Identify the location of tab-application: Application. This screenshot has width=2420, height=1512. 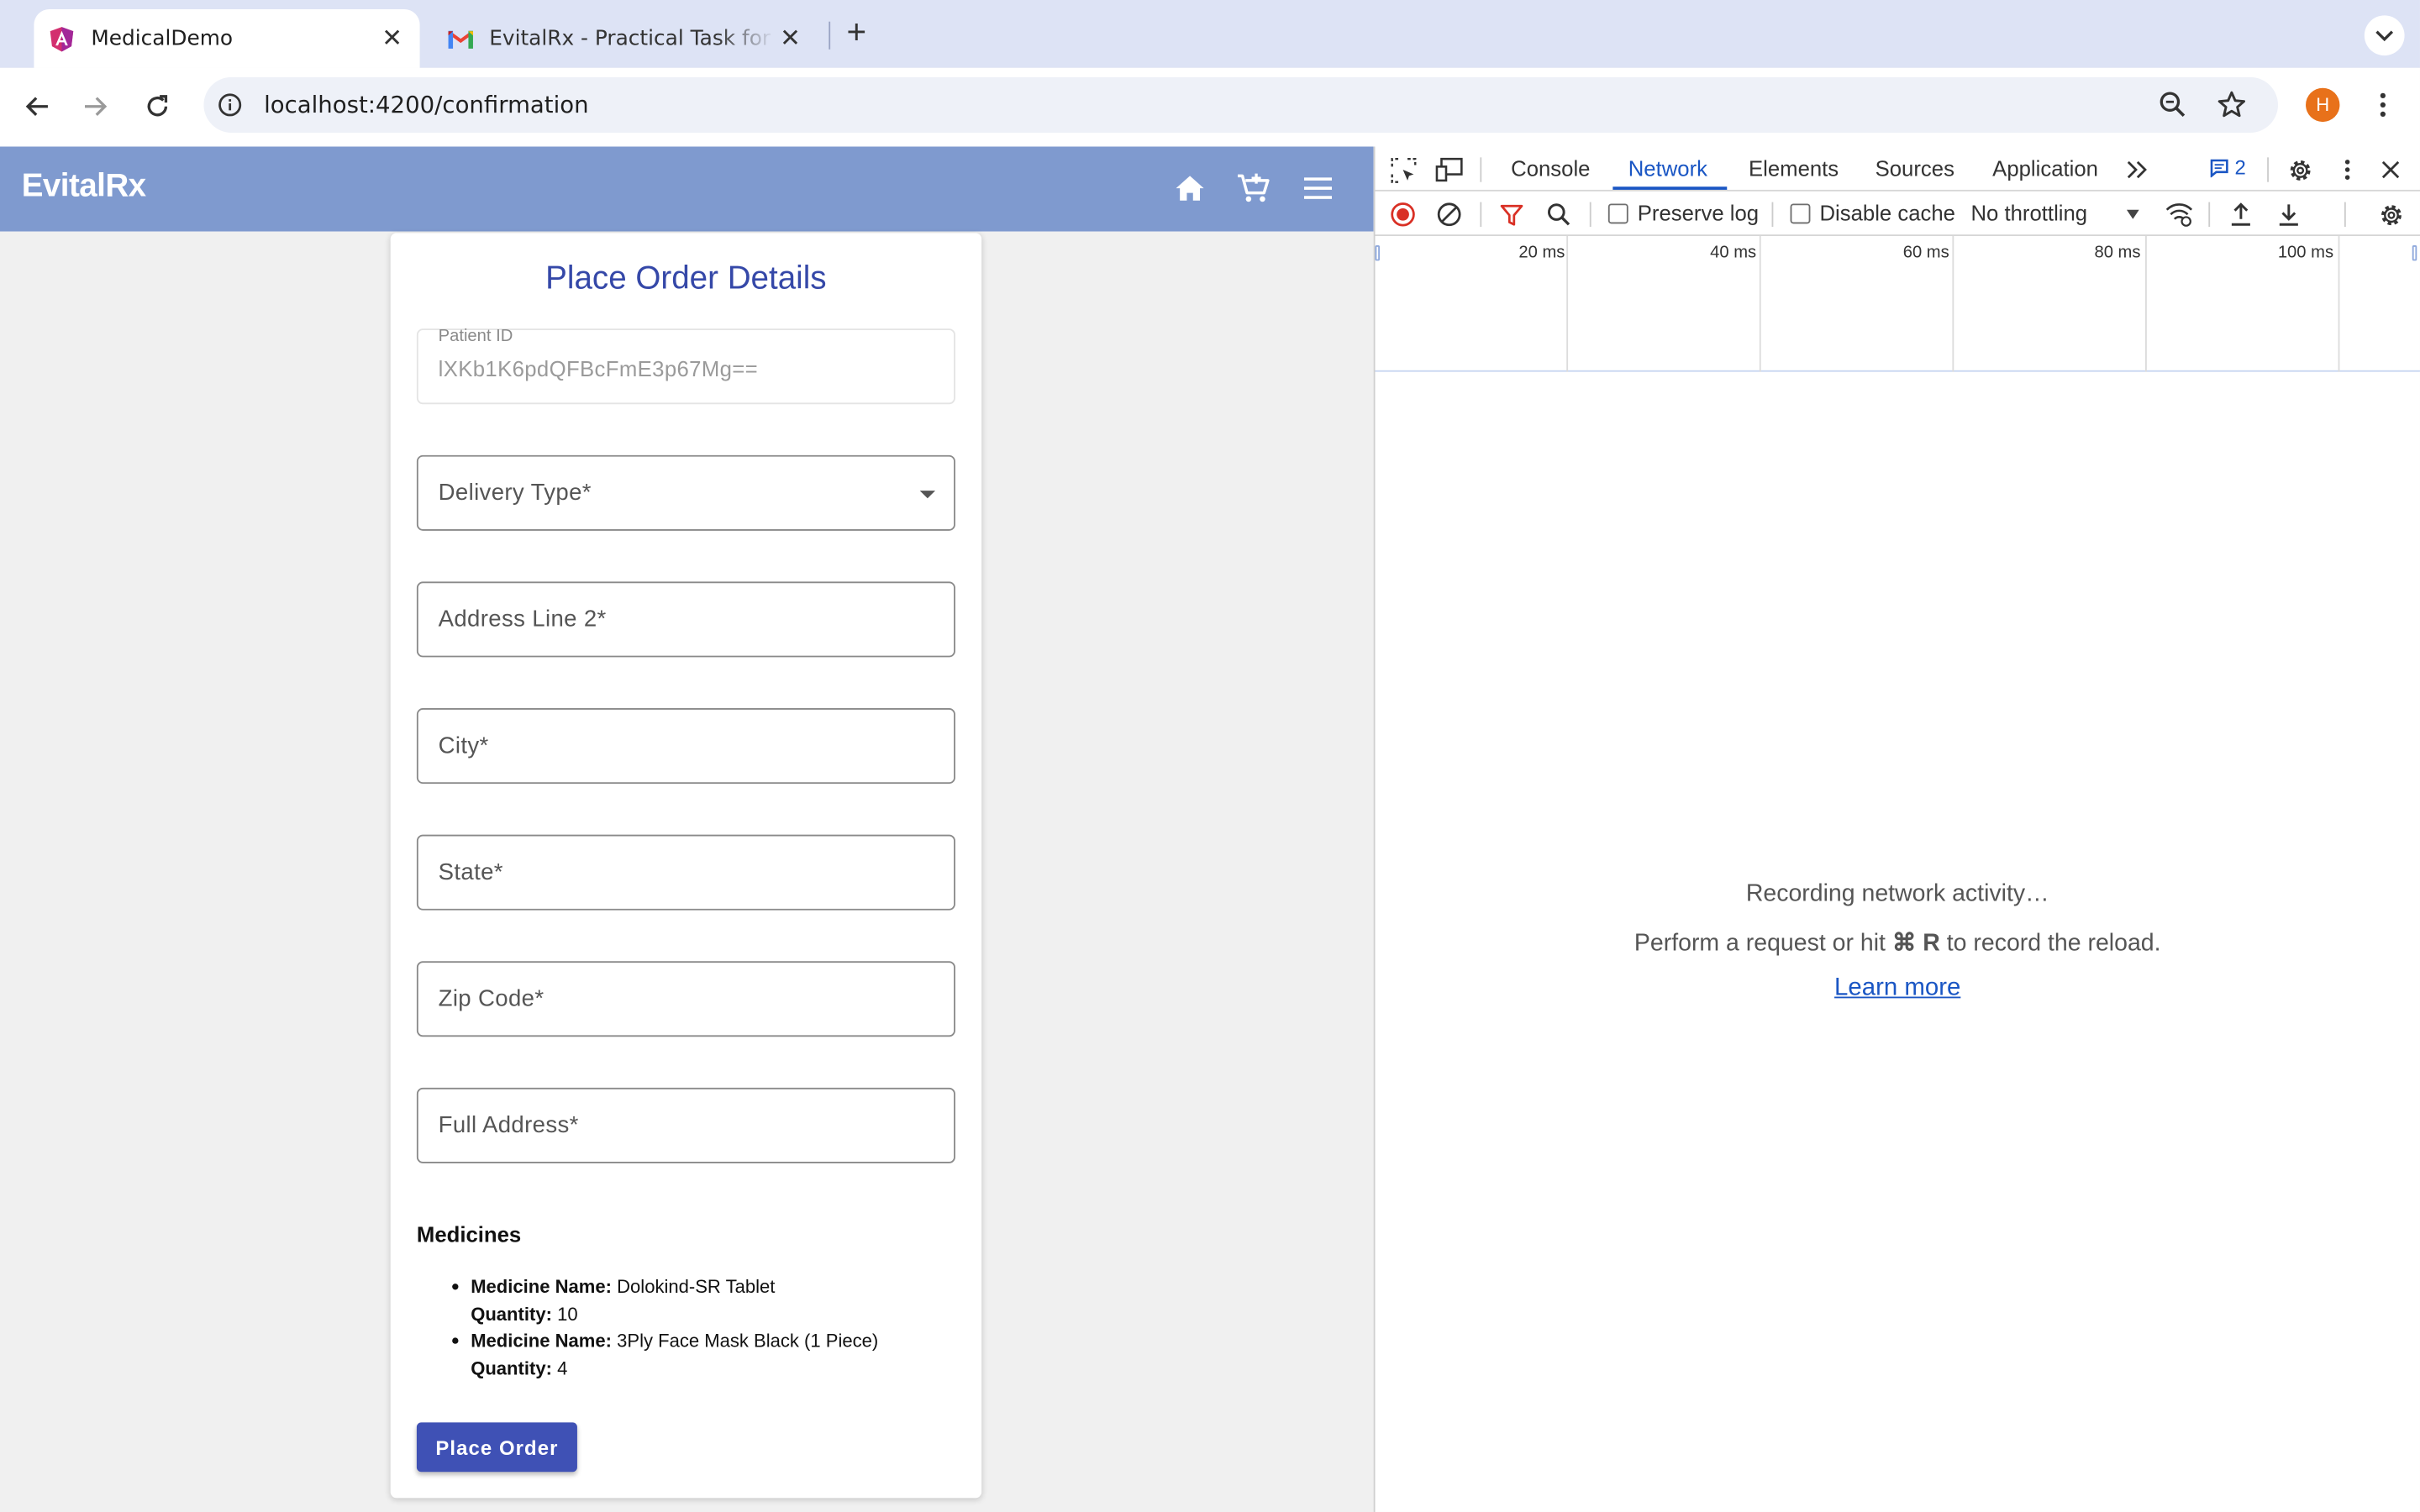
(2045, 168).